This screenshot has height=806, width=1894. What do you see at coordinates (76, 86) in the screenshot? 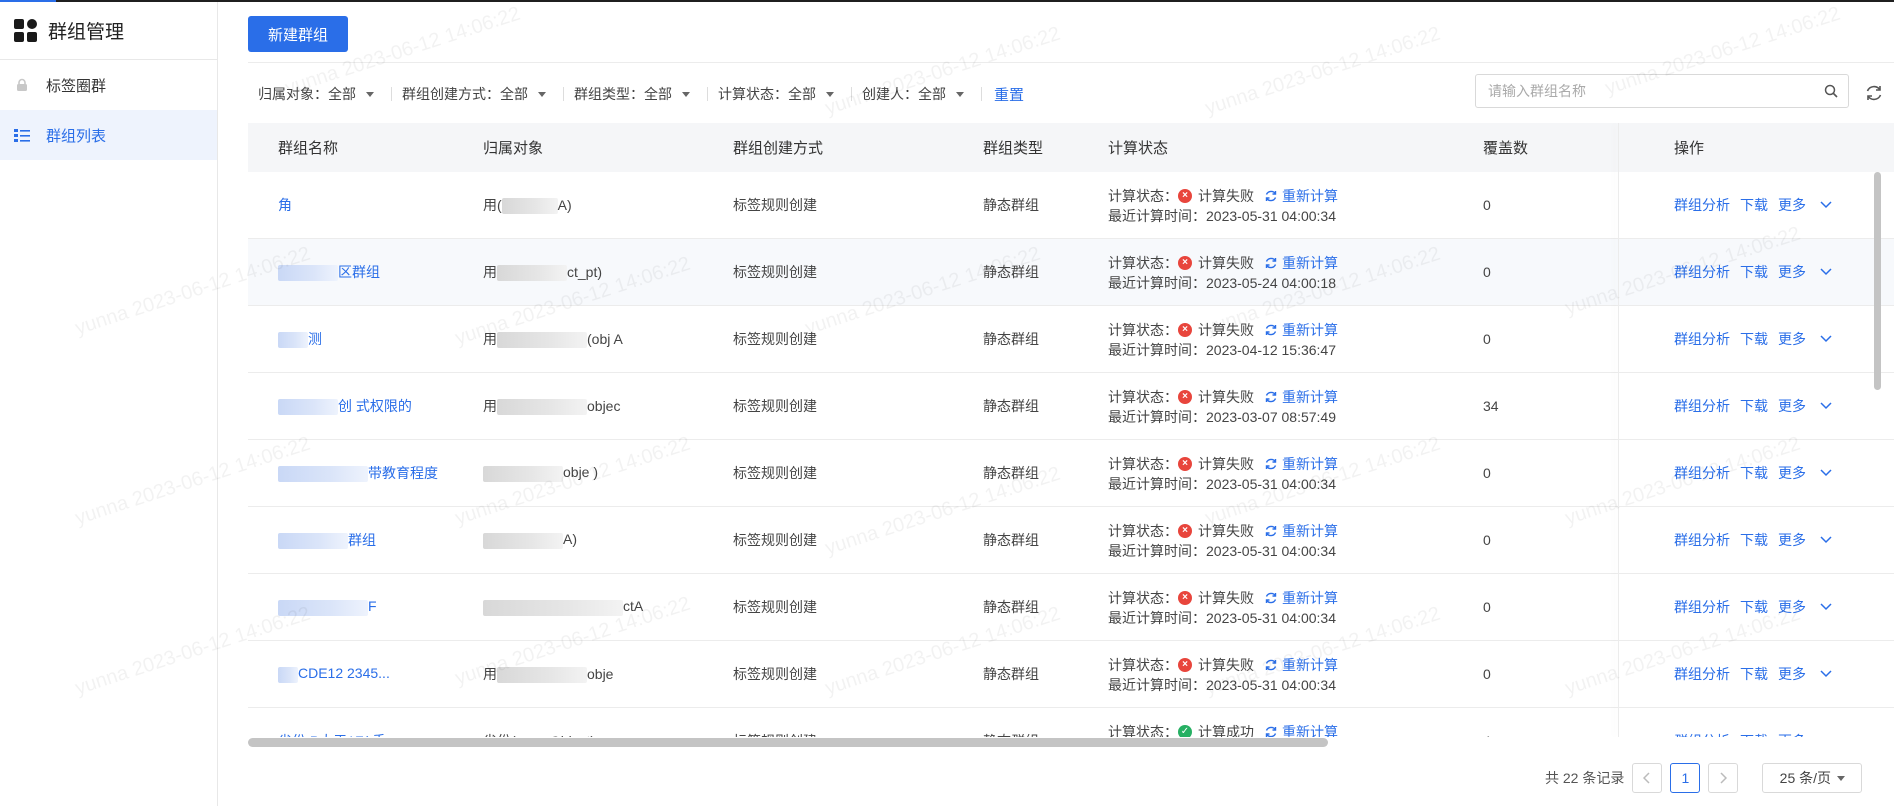
I see `sidebar-item-label: 标签圈群` at bounding box center [76, 86].